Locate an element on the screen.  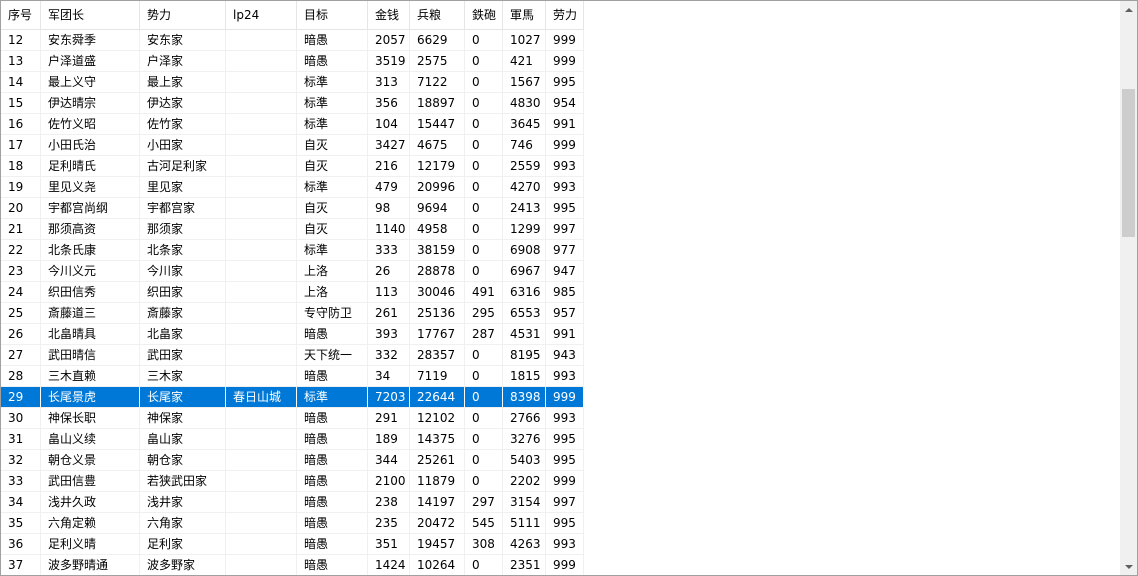
table-cell: 33 is located at coordinates (21, 481).